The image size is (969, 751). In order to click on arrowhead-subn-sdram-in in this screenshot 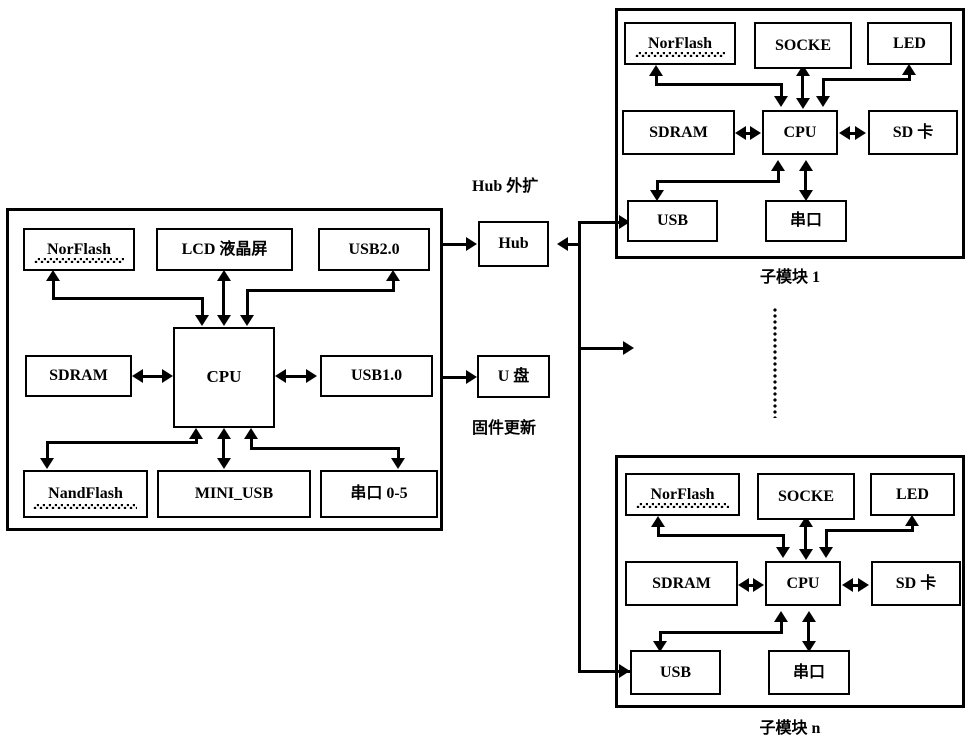, I will do `click(743, 585)`.